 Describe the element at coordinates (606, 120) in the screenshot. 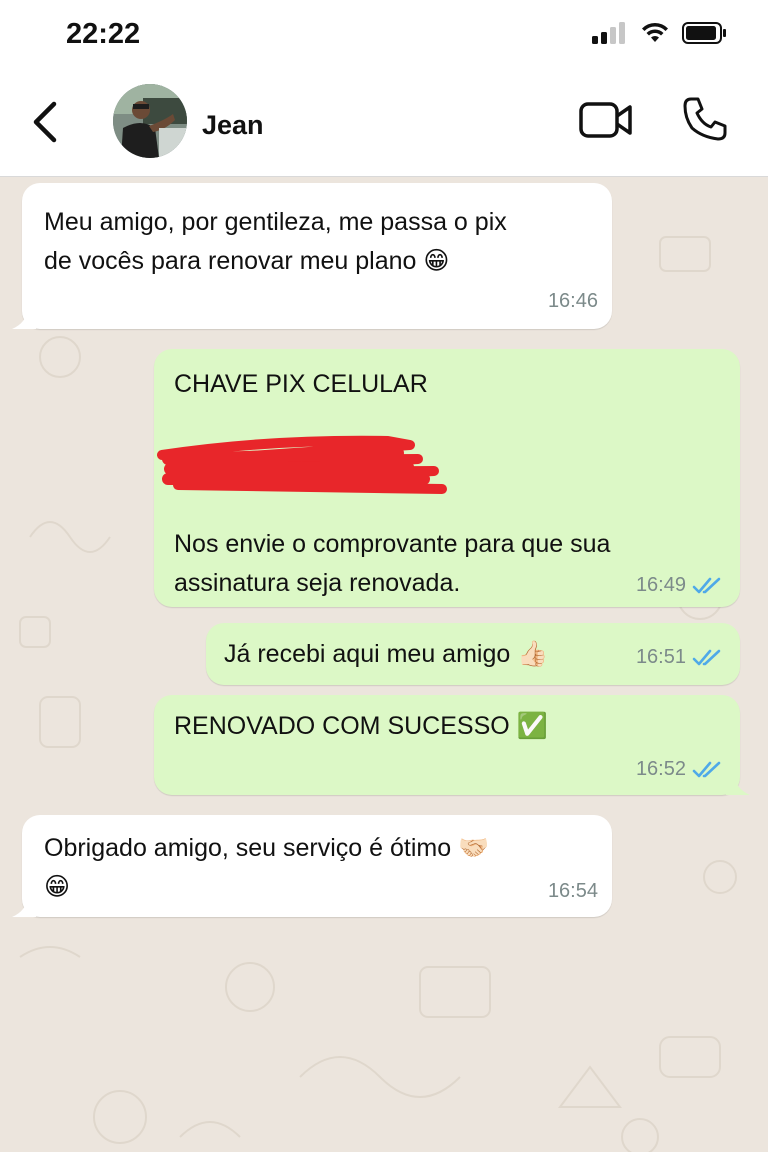

I see `video-camera-icon` at that location.